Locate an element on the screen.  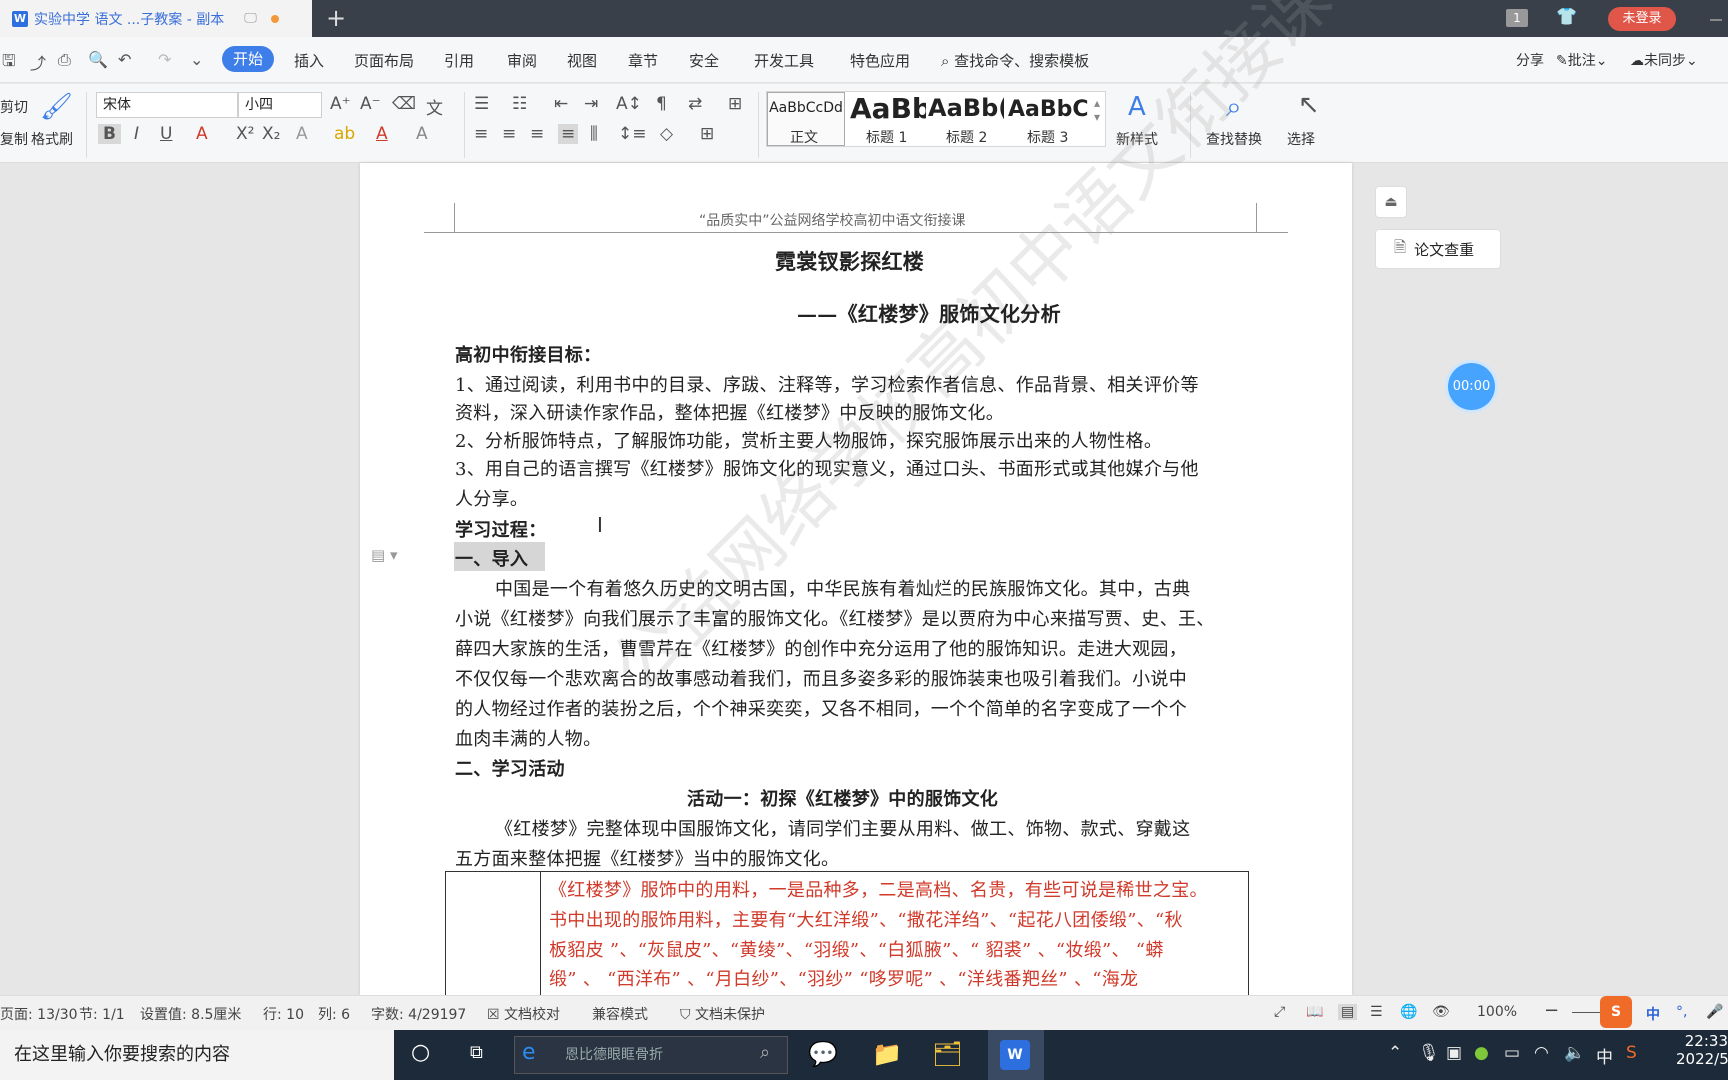
subscript-icon: X₂ is located at coordinates (271, 134).